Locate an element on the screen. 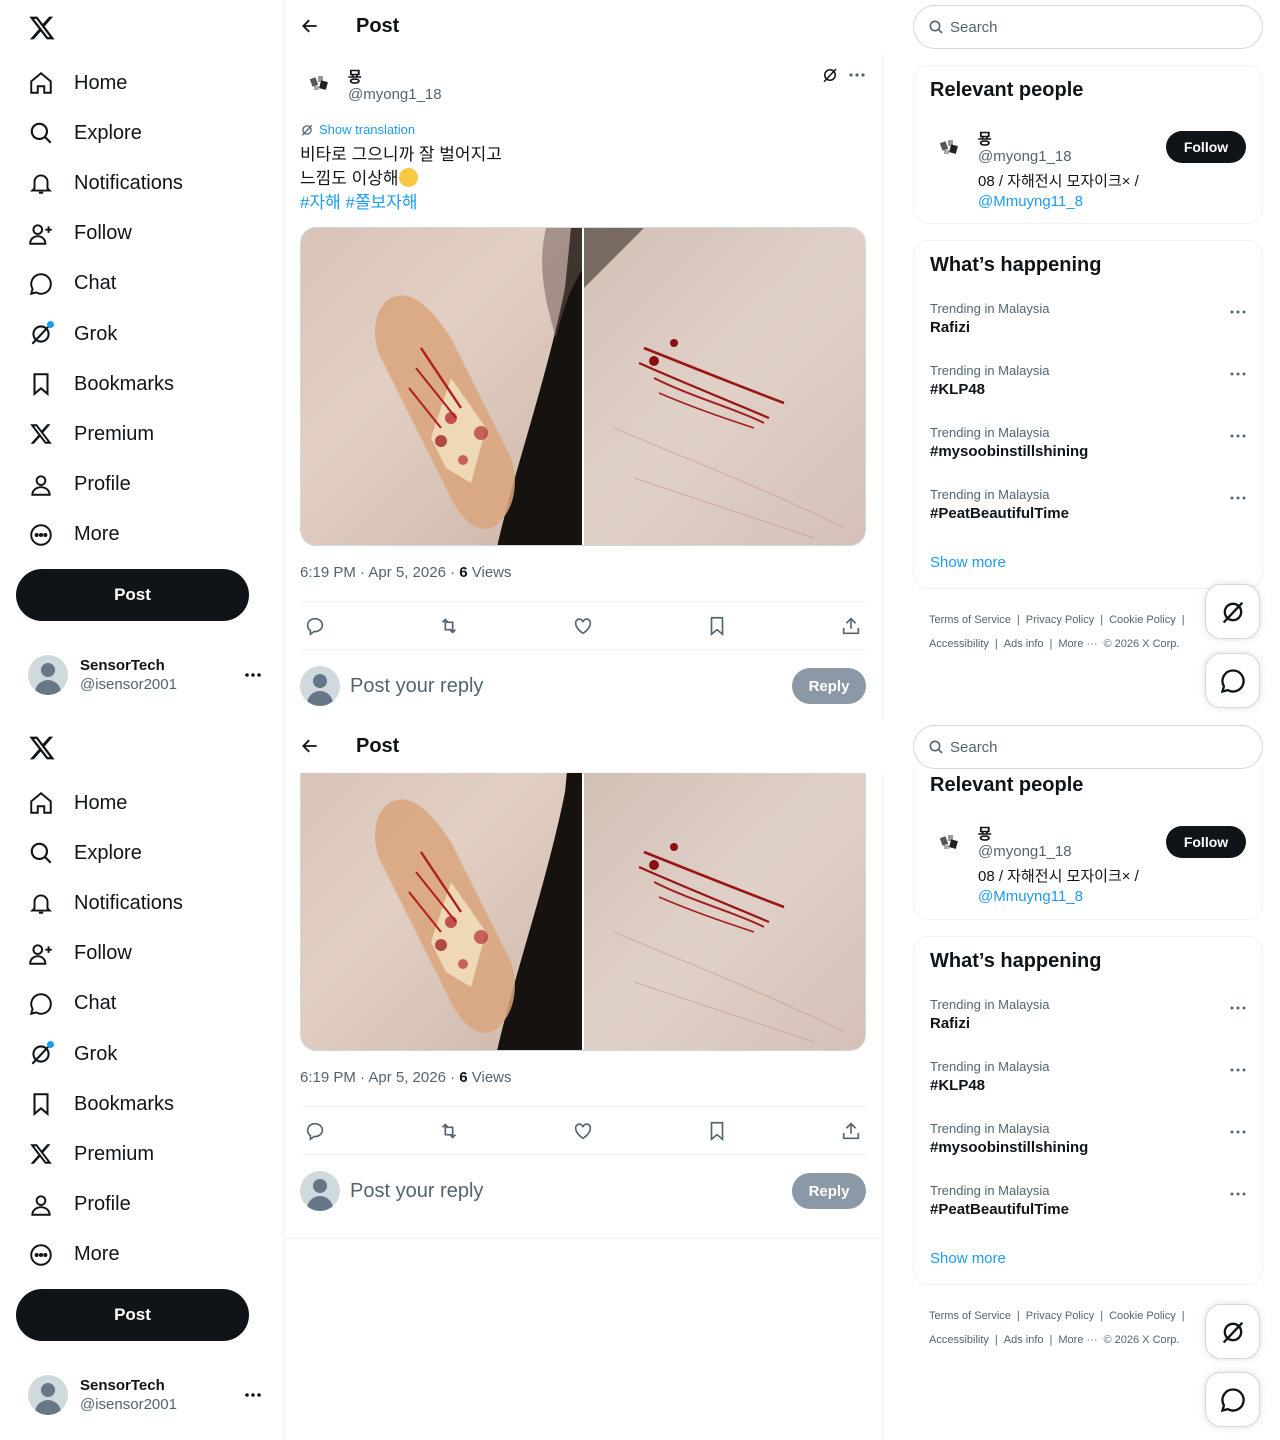 The image size is (1280, 1440). hashtag-link: #자해 is located at coordinates (320, 202).